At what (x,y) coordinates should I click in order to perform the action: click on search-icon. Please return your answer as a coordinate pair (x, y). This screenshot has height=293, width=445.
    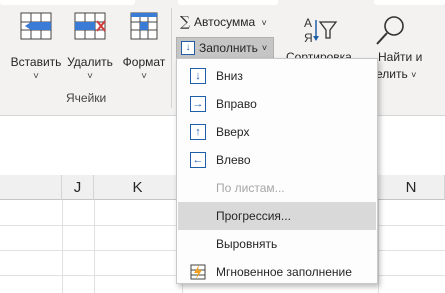
    Looking at the image, I should click on (390, 31).